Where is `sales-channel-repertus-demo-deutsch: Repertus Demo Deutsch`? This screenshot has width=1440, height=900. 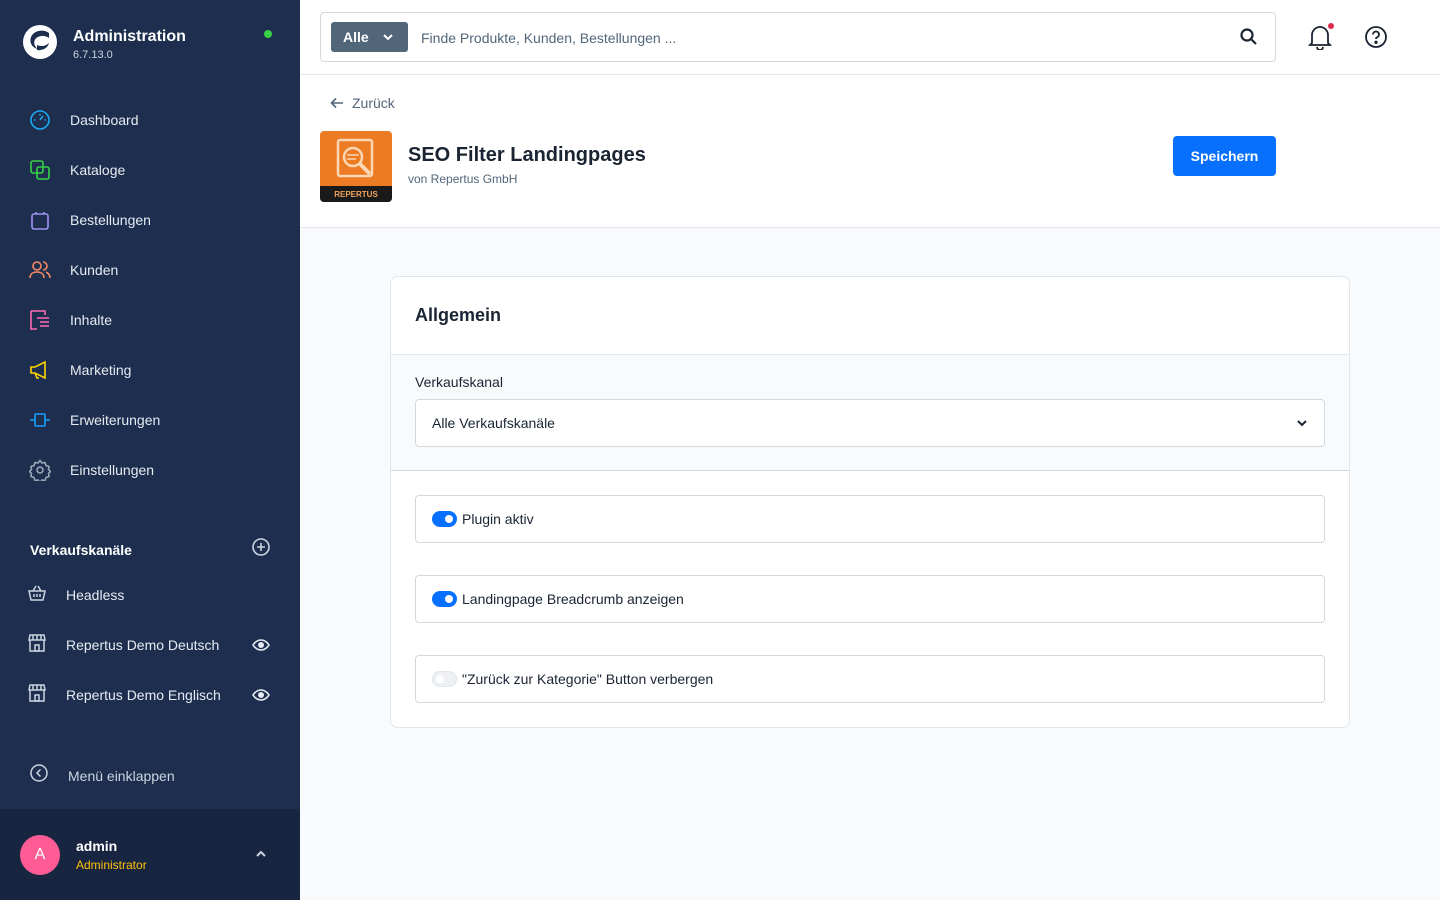
sales-channel-repertus-demo-deutsch: Repertus Demo Deutsch is located at coordinates (150, 645).